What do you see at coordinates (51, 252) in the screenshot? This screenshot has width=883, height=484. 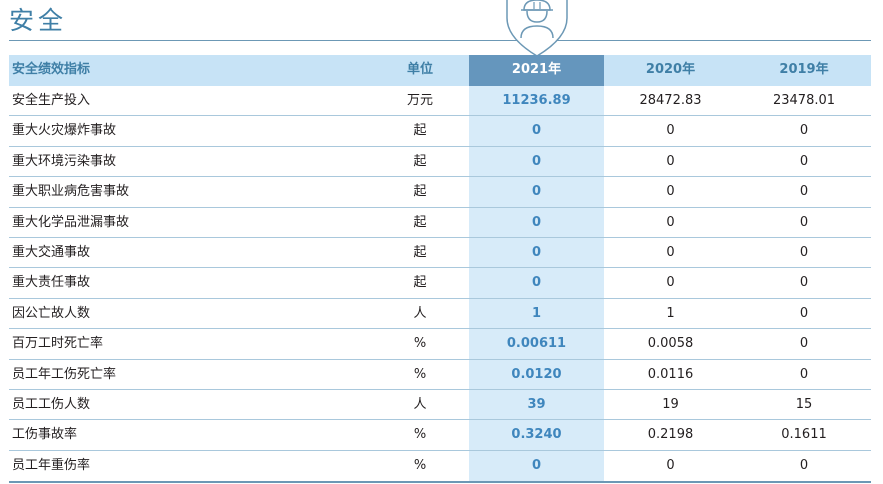 I see `row-indicator-name: 重大交通事故` at bounding box center [51, 252].